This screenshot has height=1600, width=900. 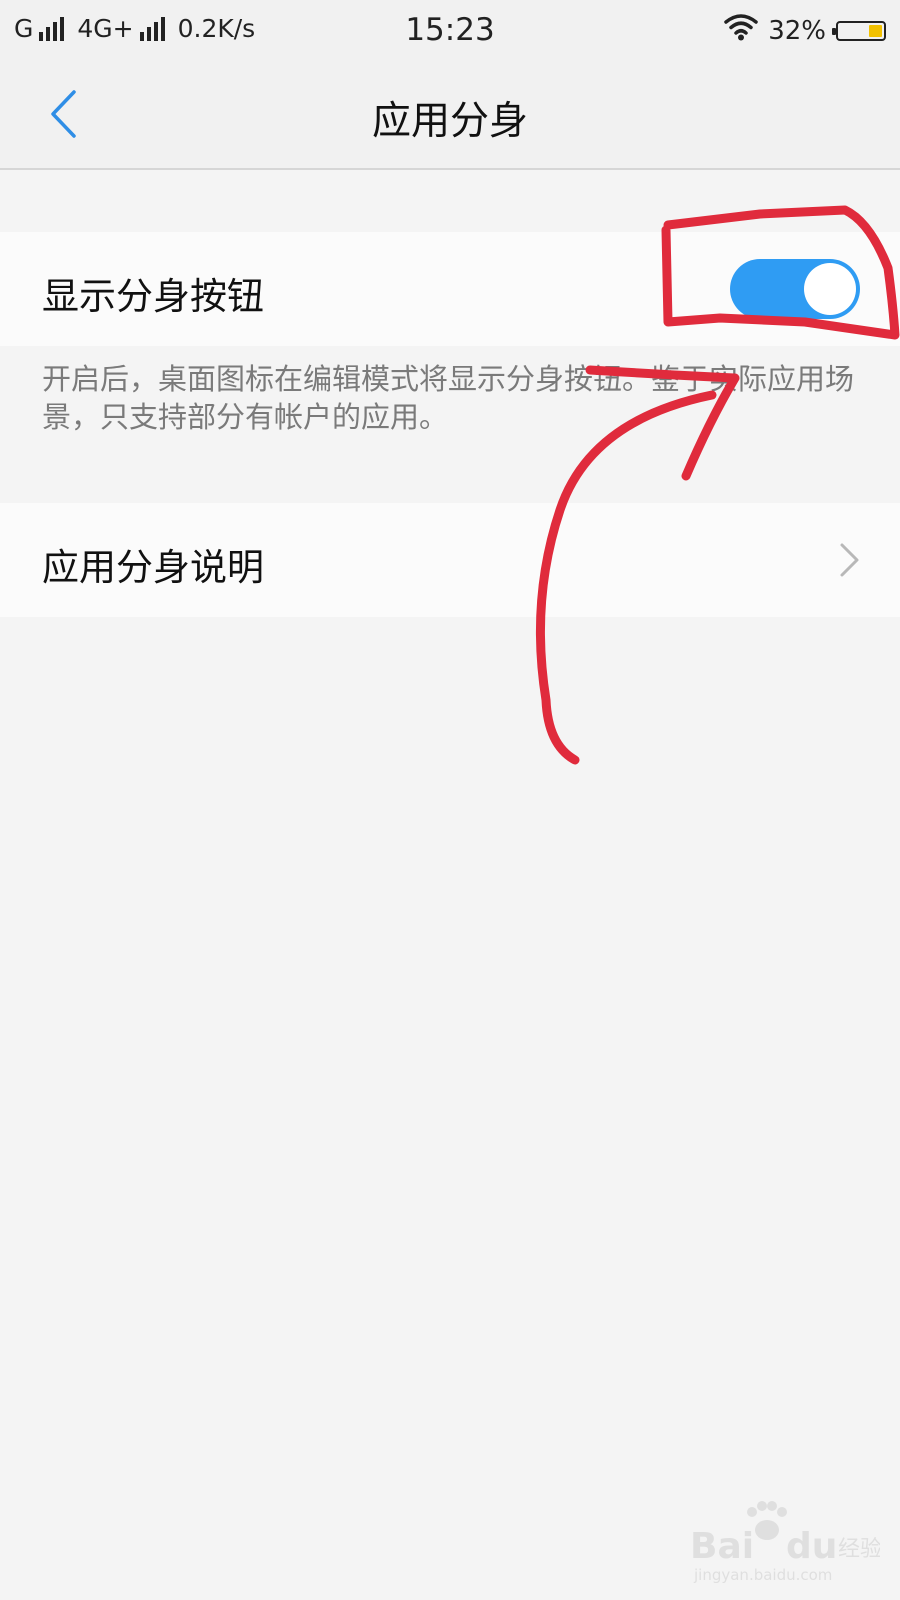 I want to click on chevron-right-icon, so click(x=849, y=560).